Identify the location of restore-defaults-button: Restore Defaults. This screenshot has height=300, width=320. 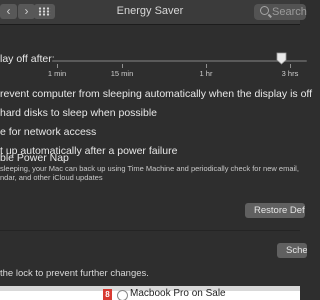
(275, 210).